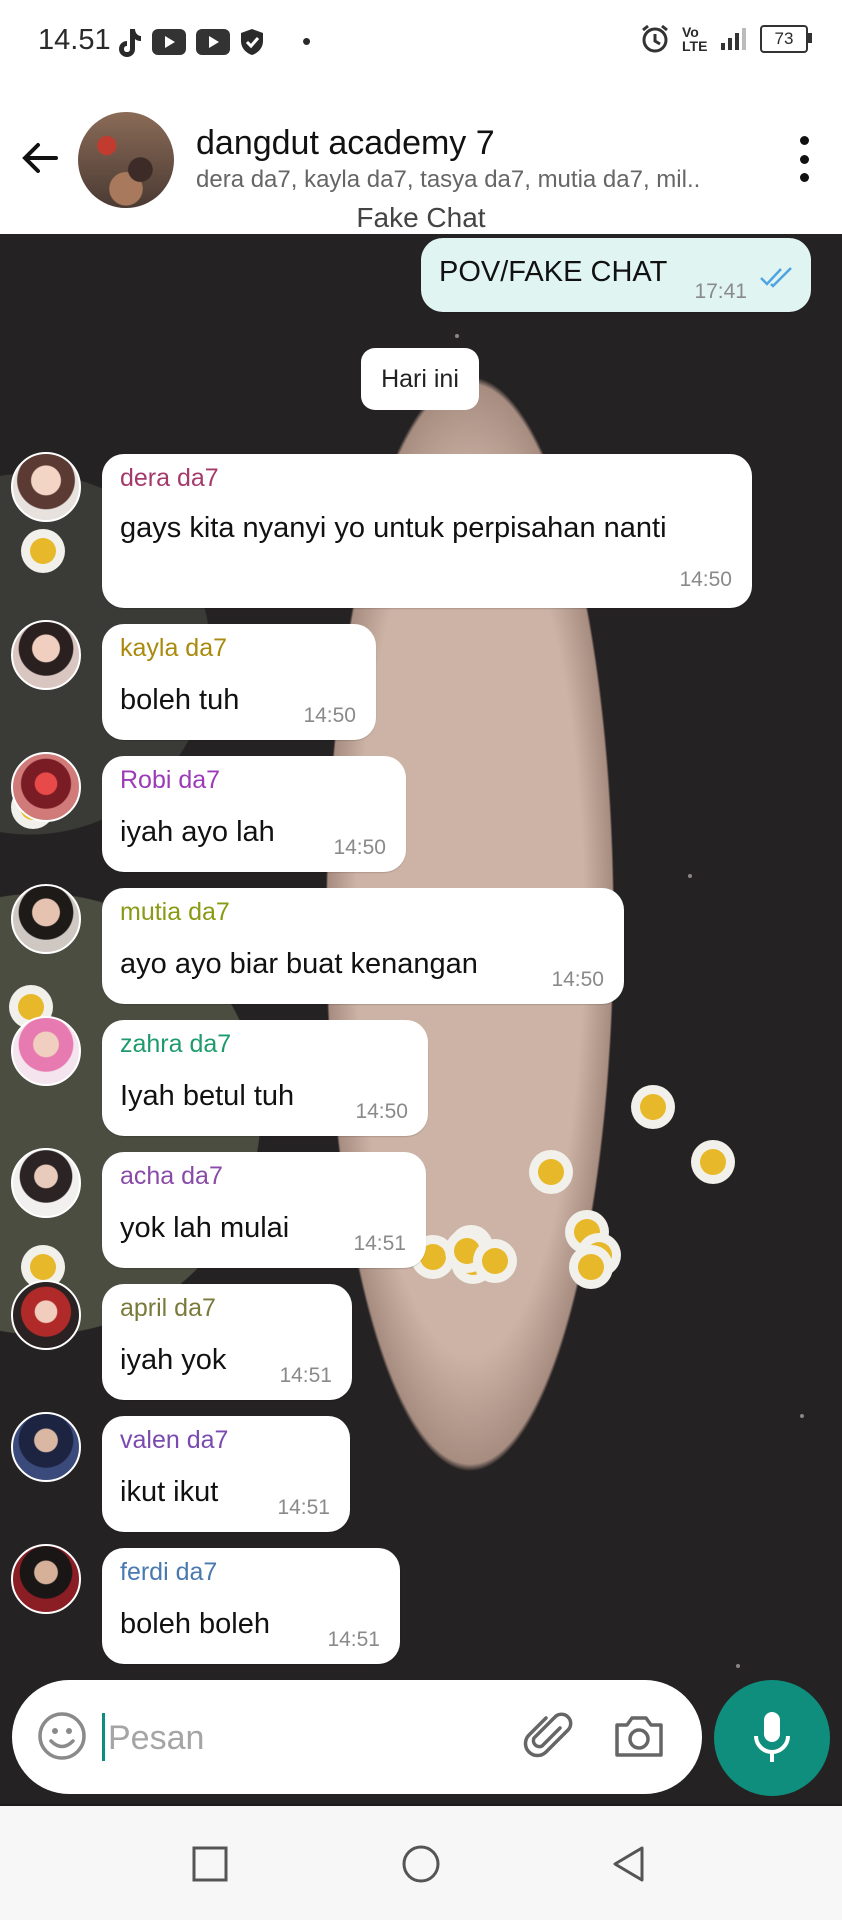 The width and height of the screenshot is (842, 1920). Describe the element at coordinates (695, 39) in the screenshot. I see `network-label: Vo LTE` at that location.